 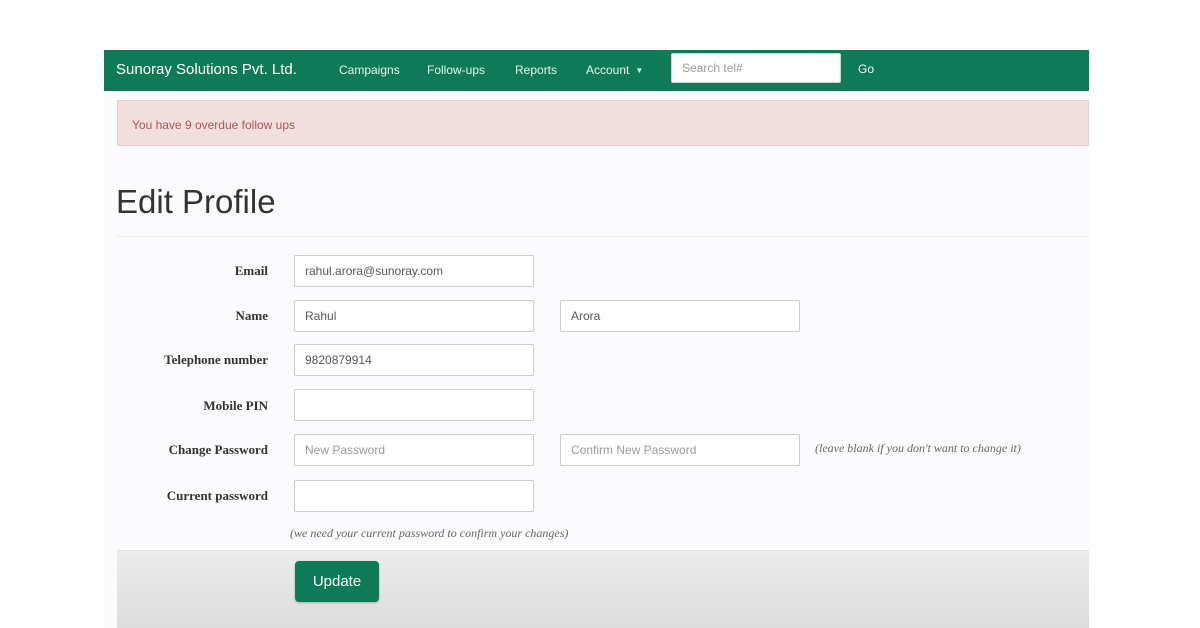 What do you see at coordinates (536, 70) in the screenshot?
I see `nav-reports: Reports` at bounding box center [536, 70].